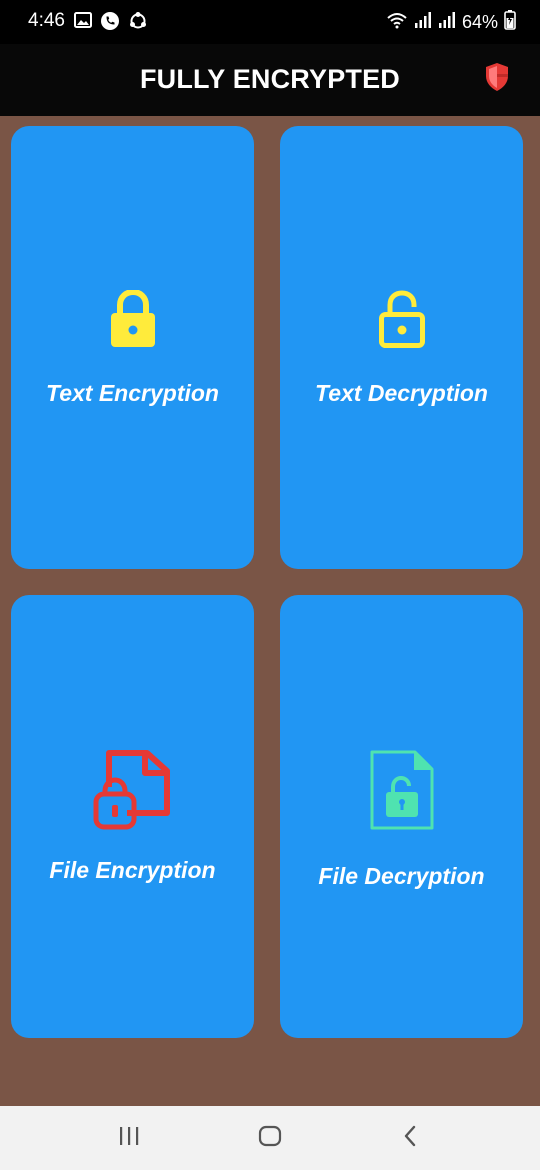 This screenshot has height=1170, width=540. Describe the element at coordinates (479, 22) in the screenshot. I see `battery-percentage: 64%` at that location.